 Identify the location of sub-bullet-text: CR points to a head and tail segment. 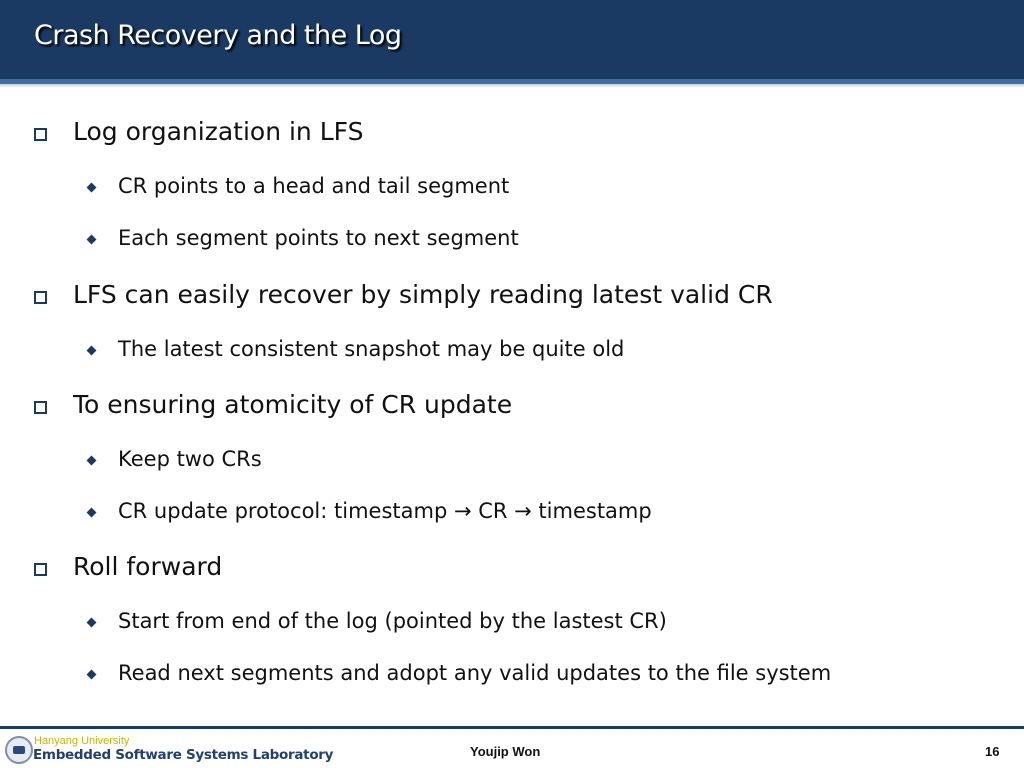
(314, 186).